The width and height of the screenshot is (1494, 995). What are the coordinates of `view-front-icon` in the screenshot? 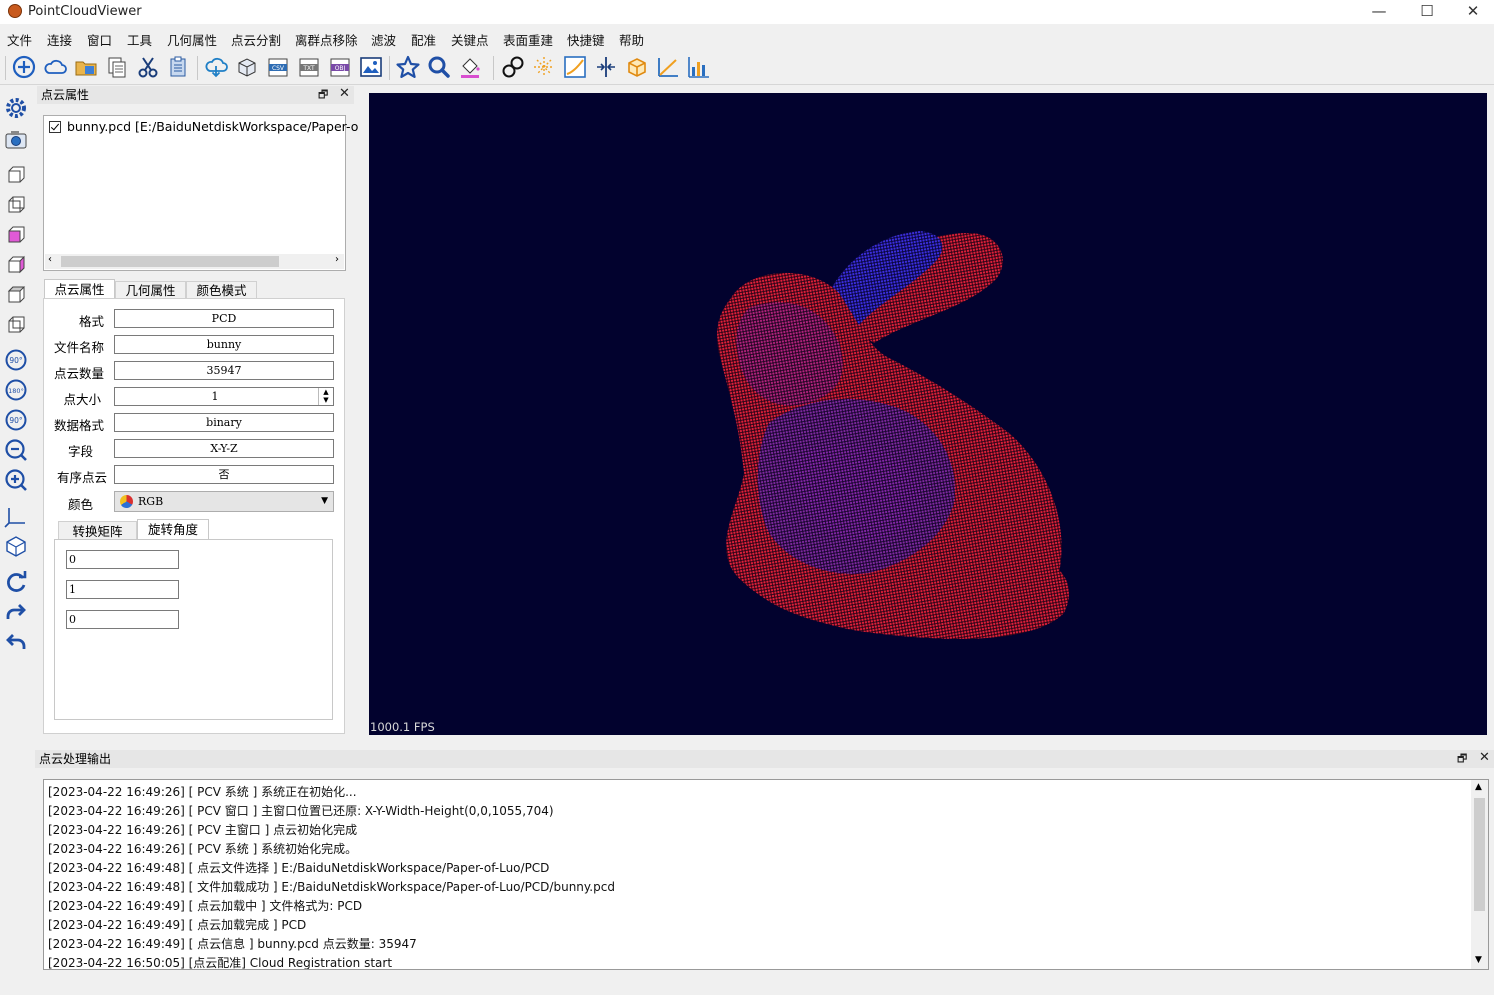 It's located at (16, 174).